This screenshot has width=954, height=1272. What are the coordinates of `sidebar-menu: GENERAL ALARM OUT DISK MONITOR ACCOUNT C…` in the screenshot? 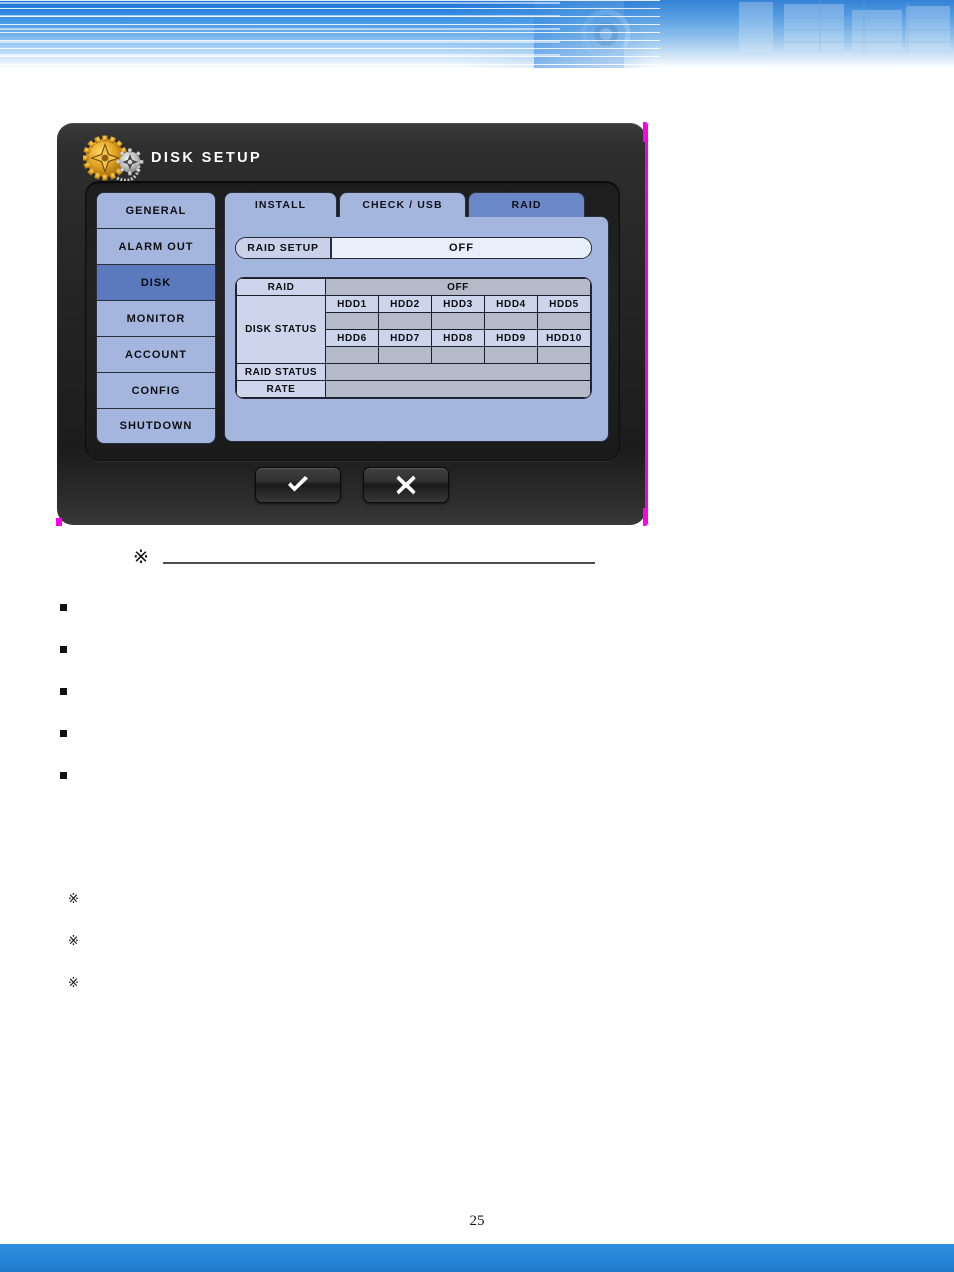 It's located at (156, 318).